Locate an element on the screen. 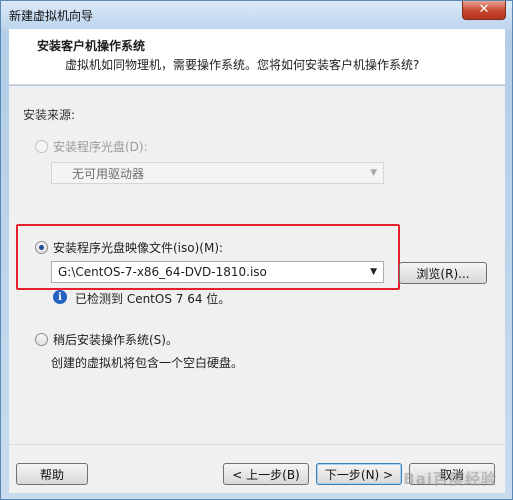  page-subtitle: 虚拟机如同物理机，需要操作系统。您将如何安装客户机操作系统? is located at coordinates (242, 65).